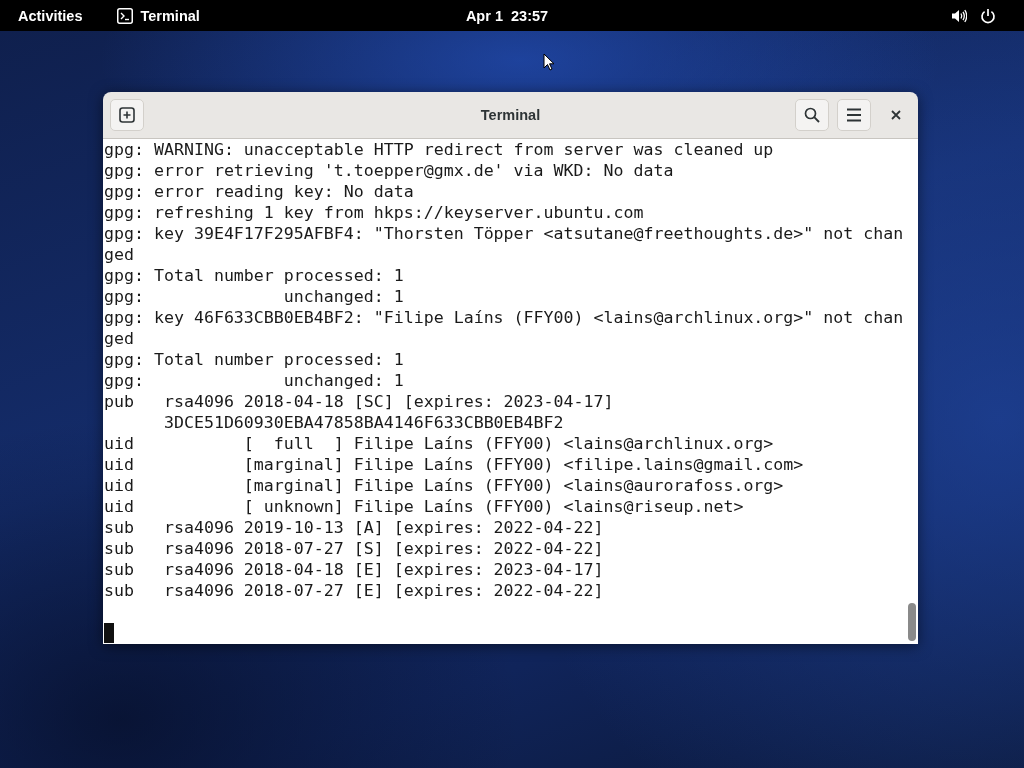 The height and width of the screenshot is (768, 1024). What do you see at coordinates (354, 548) in the screenshot?
I see `terminal-line: sub rsa4096 2018-07-27 [S] [expires: 2022-04-22]` at bounding box center [354, 548].